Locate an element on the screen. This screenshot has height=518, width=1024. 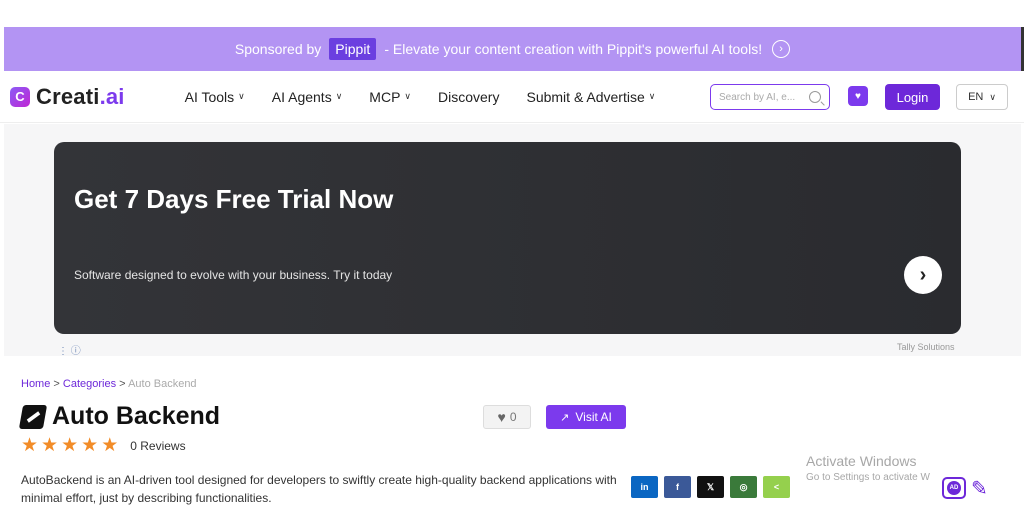
logo-icon: C is located at coordinates (20, 96).